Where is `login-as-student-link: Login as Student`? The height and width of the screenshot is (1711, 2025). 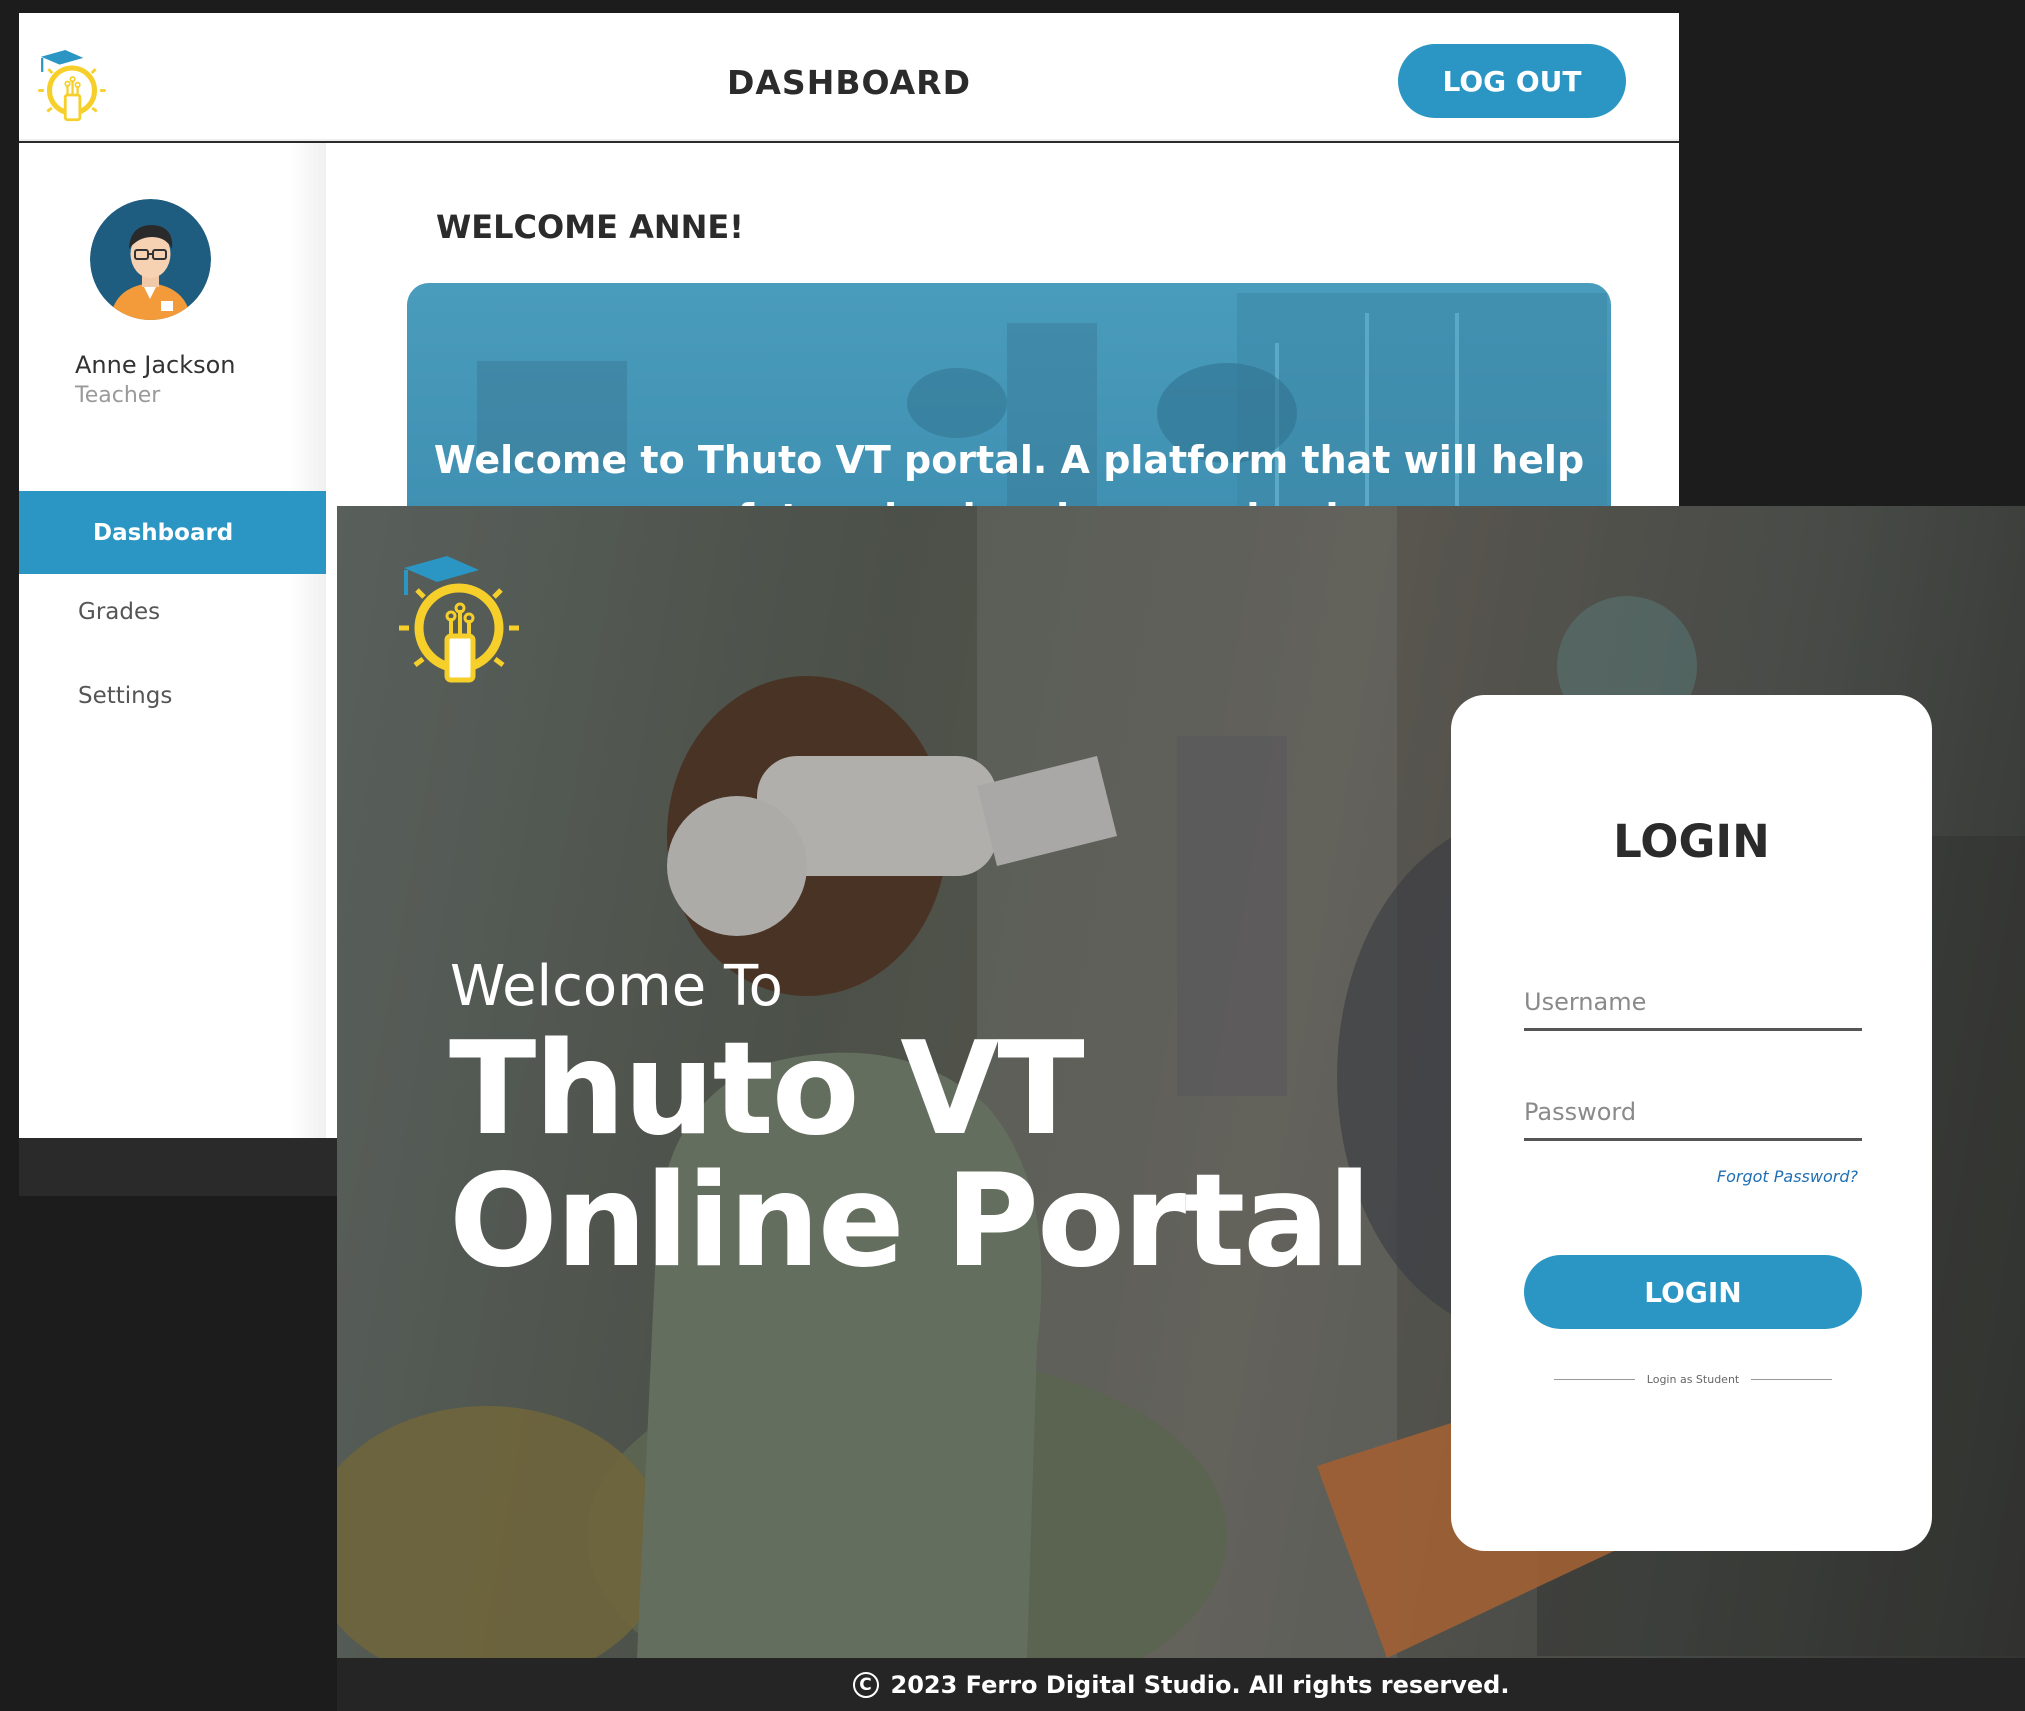
login-as-student-link: Login as Student is located at coordinates (1693, 1379).